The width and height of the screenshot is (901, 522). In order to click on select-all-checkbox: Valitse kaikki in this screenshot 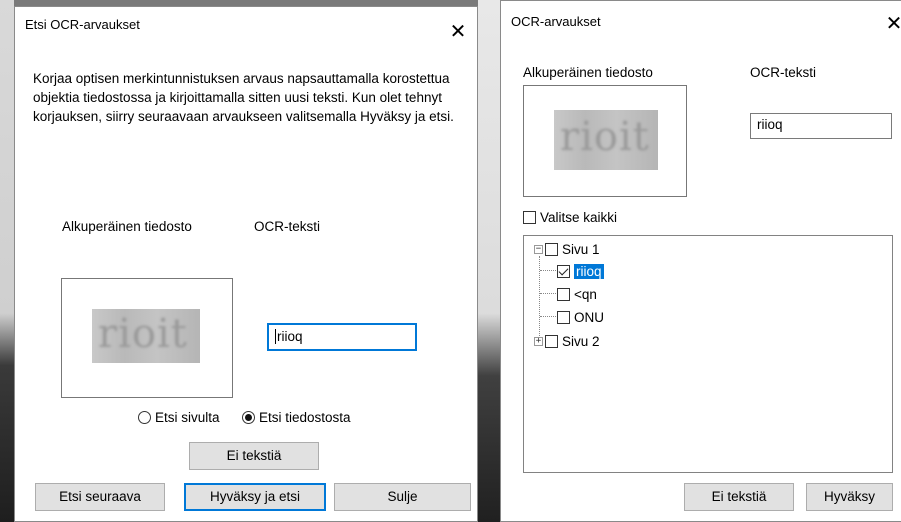, I will do `click(570, 217)`.